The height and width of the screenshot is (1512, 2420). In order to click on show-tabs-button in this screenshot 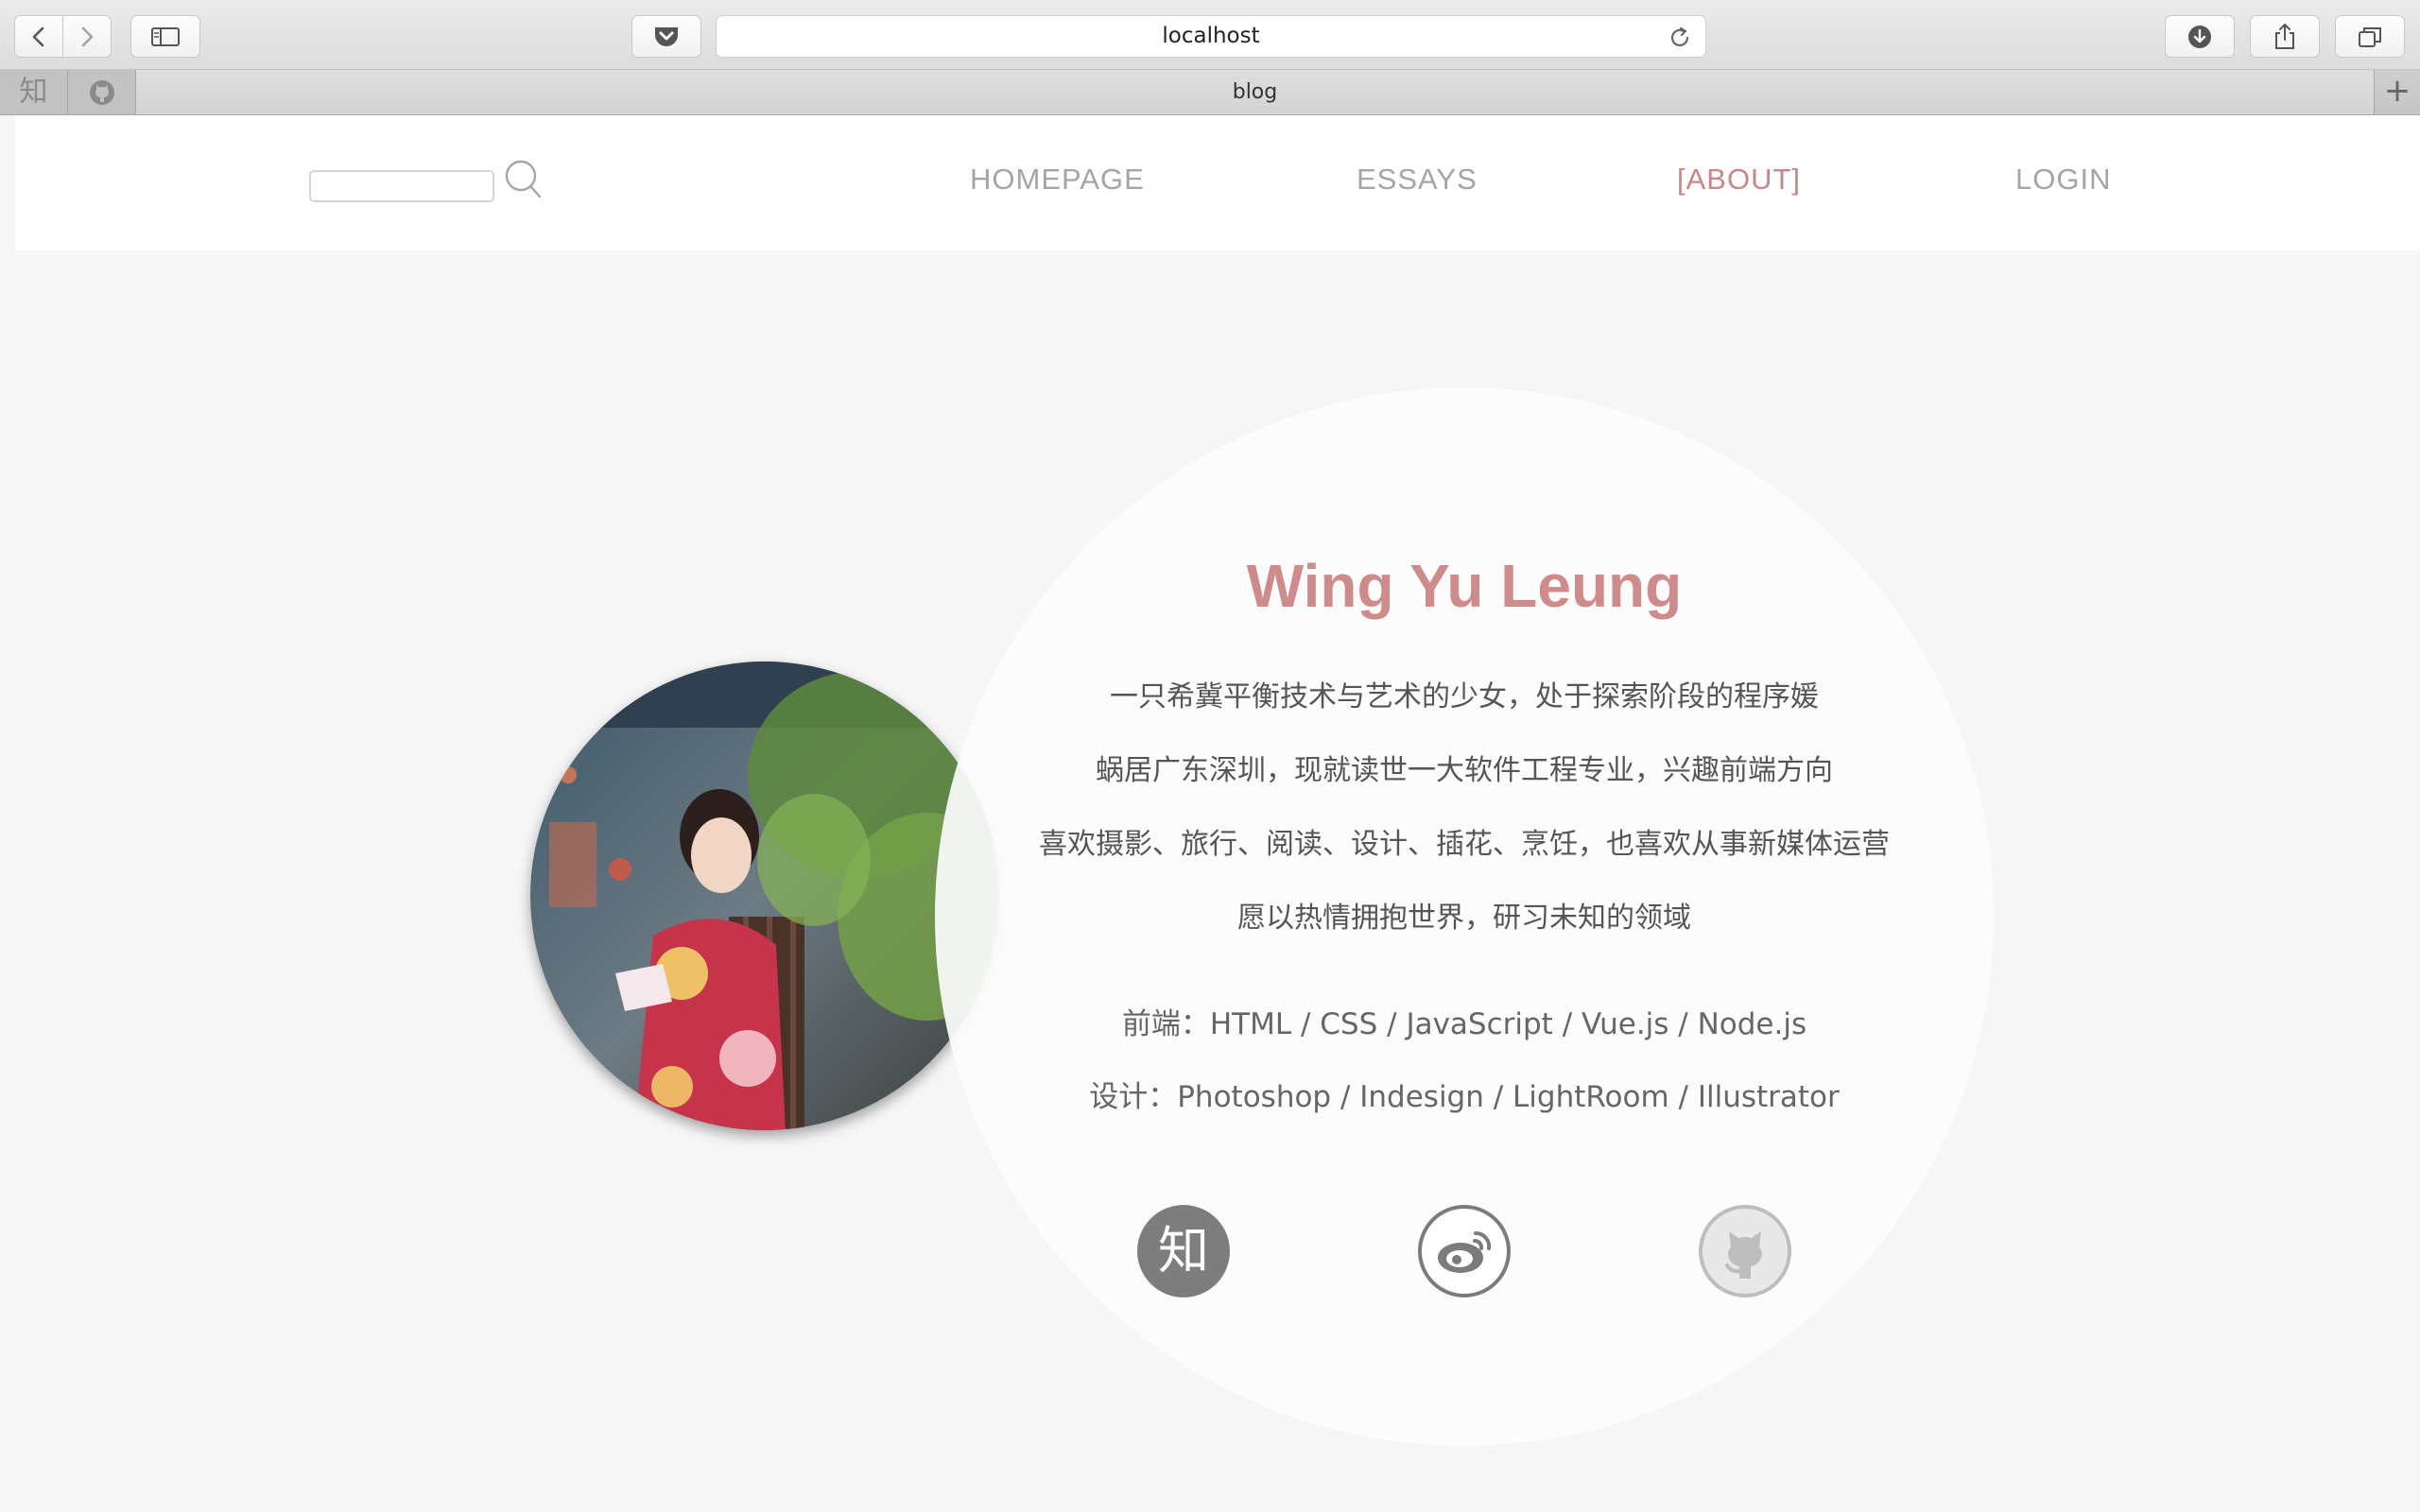, I will do `click(2370, 36)`.